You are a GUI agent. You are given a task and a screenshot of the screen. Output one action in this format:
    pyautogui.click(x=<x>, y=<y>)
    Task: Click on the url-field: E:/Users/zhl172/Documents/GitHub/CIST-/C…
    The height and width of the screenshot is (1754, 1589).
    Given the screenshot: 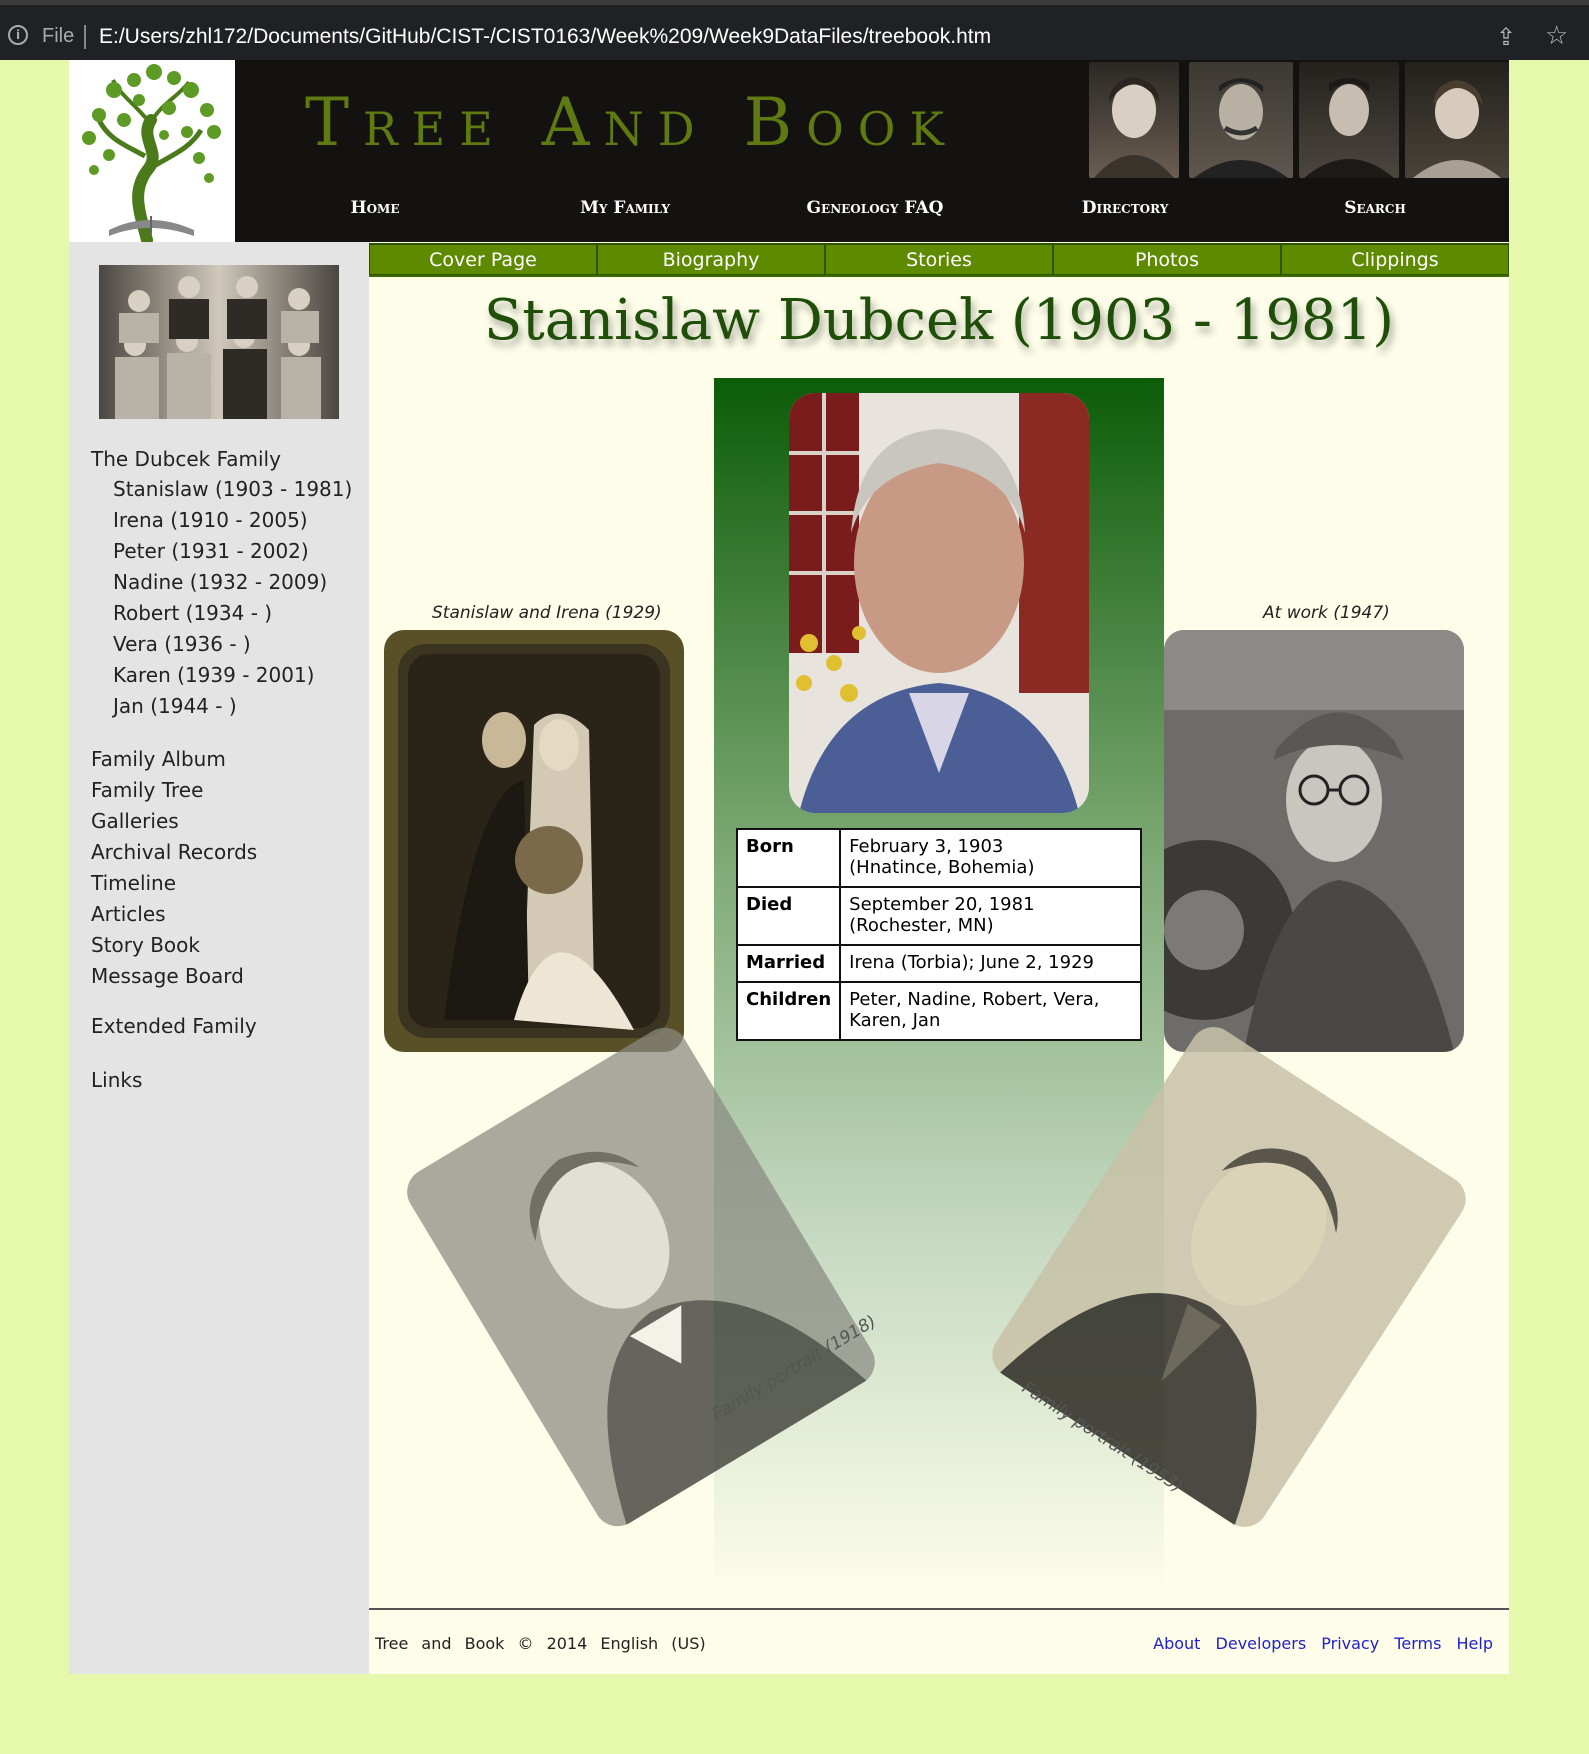 What is the action you would take?
    pyautogui.click(x=545, y=37)
    